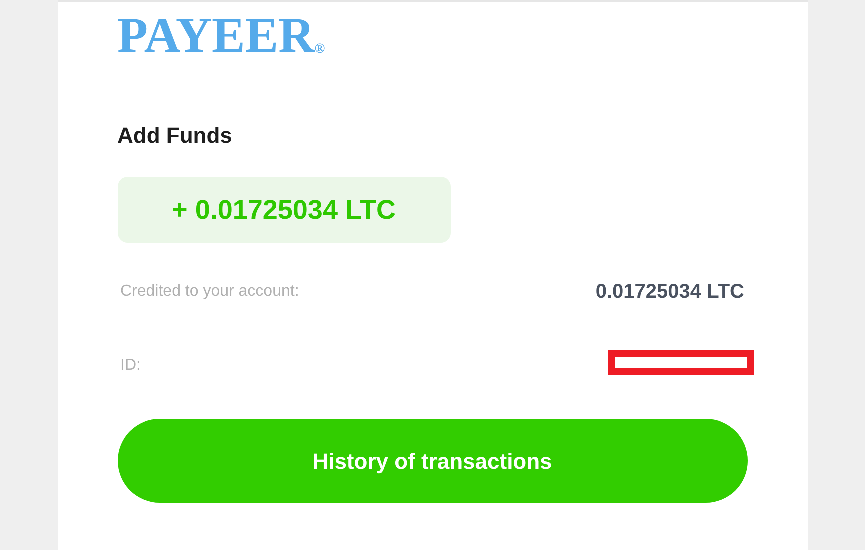  I want to click on history-button: History of transactions, so click(433, 461).